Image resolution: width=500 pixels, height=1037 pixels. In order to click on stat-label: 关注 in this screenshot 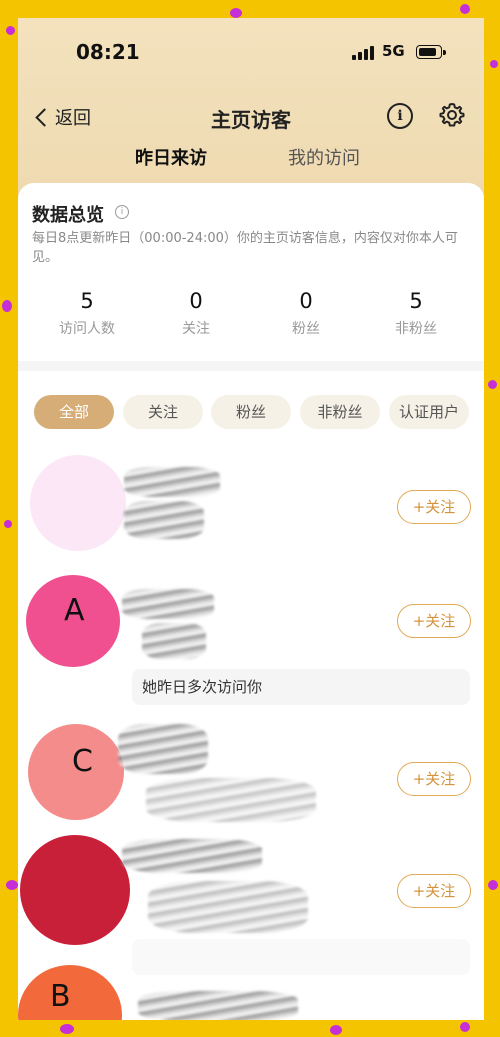, I will do `click(196, 329)`.